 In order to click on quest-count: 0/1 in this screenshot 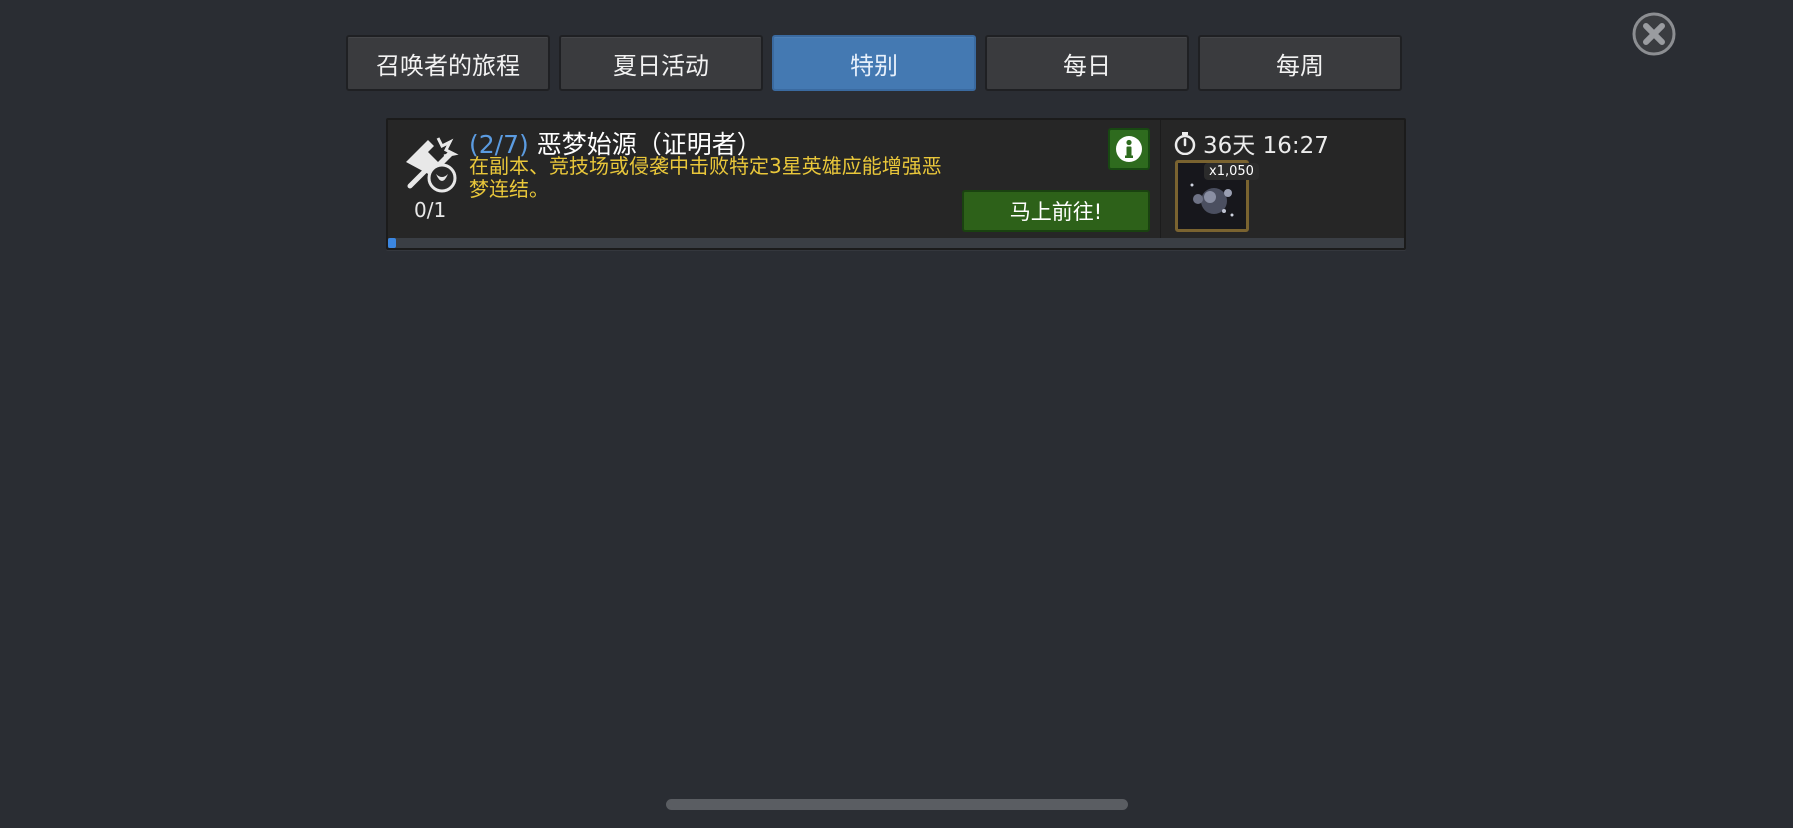, I will do `click(430, 210)`.